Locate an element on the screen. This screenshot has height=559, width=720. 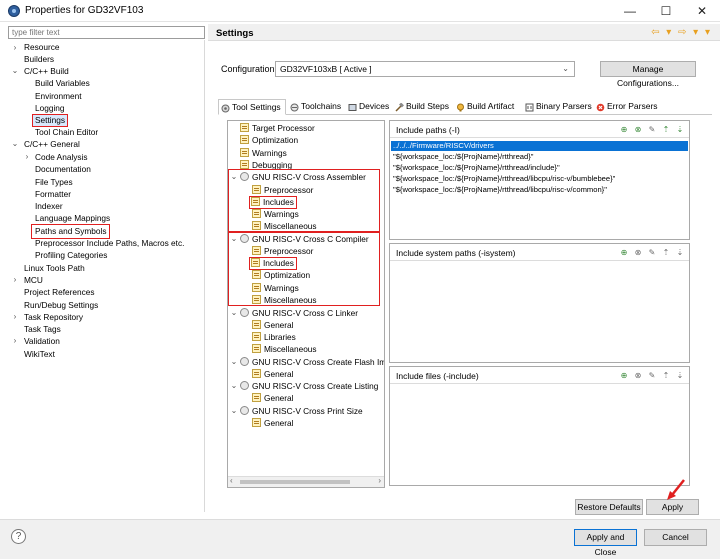
minimize-button: — is located at coordinates (630, 11).